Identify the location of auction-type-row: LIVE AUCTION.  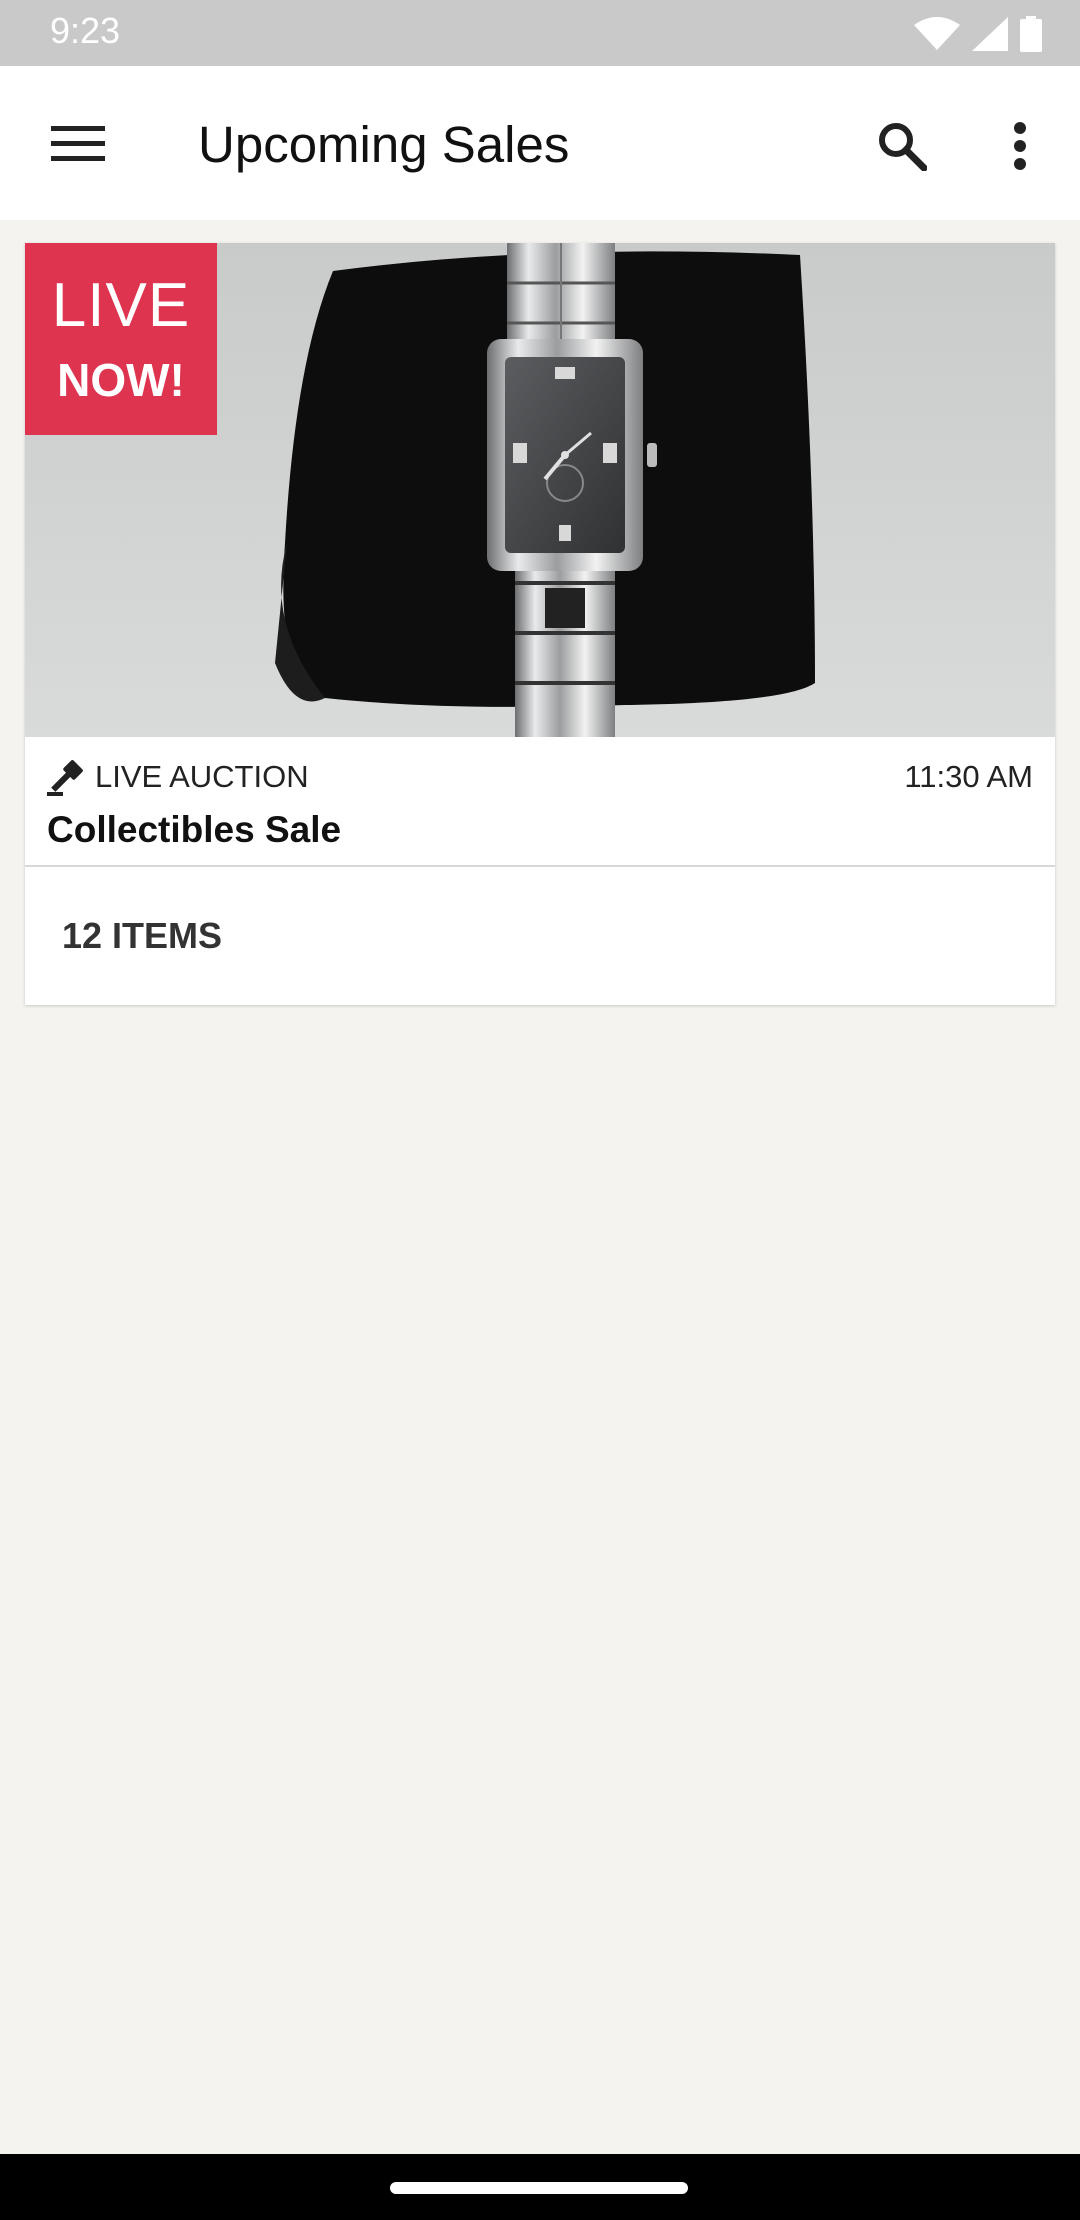
(178, 777).